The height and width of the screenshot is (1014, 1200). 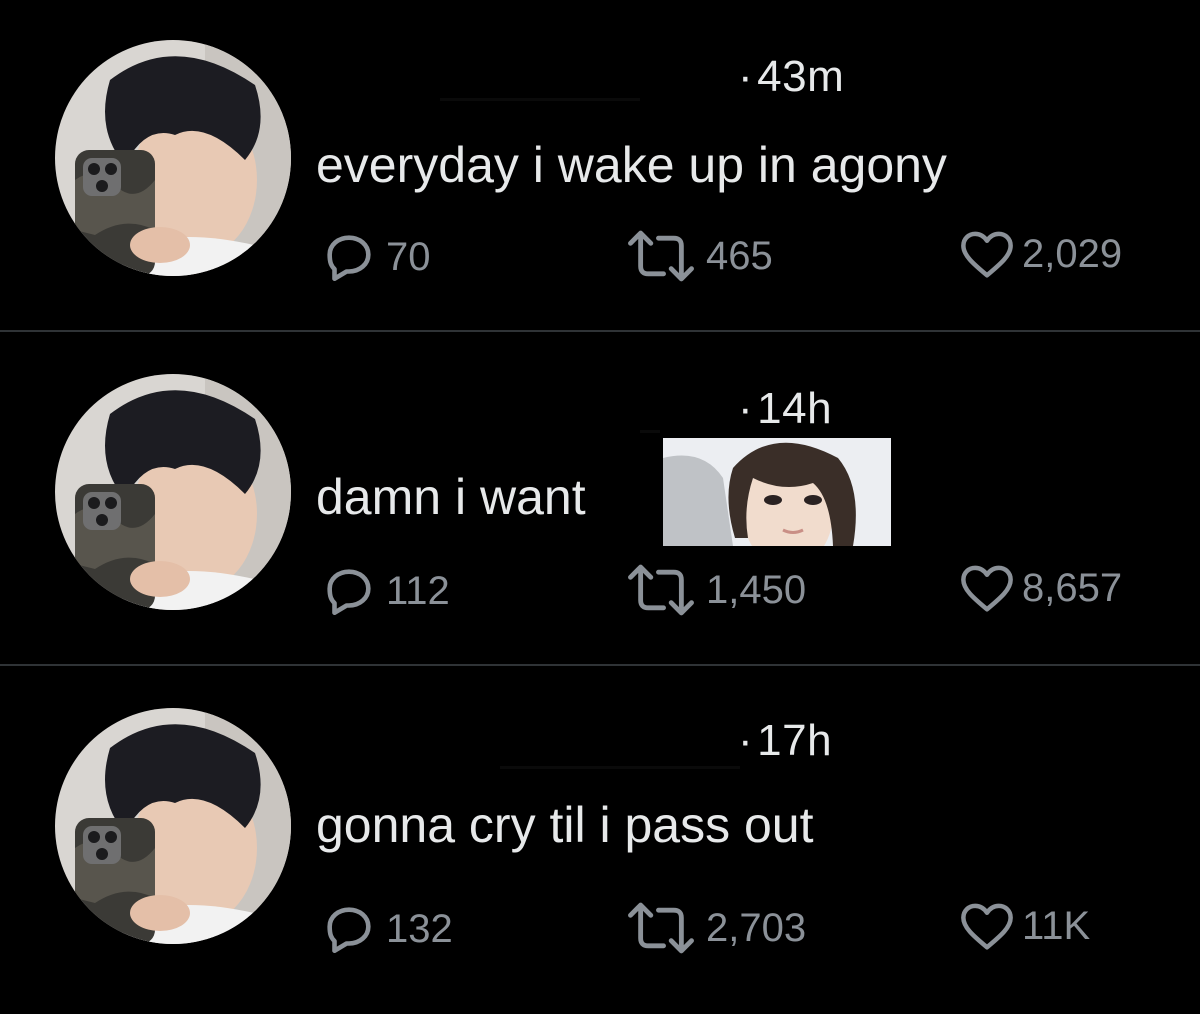 I want to click on like-button: 11K, so click(x=1024, y=926).